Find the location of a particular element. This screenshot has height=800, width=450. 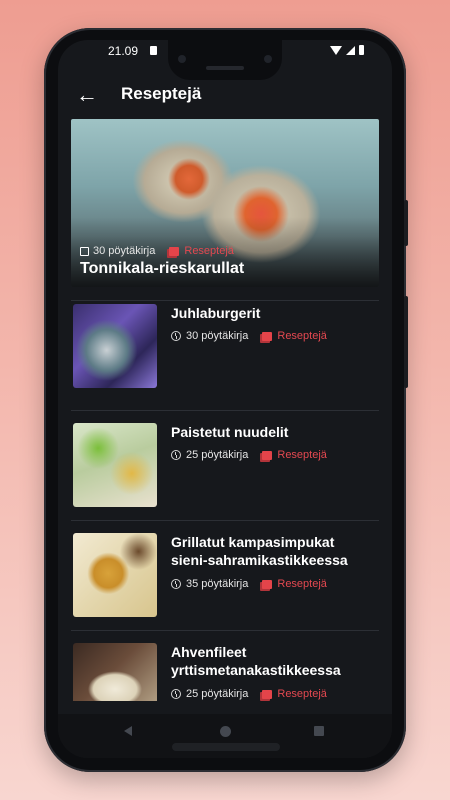

system-nav-bar is located at coordinates (225, 736).